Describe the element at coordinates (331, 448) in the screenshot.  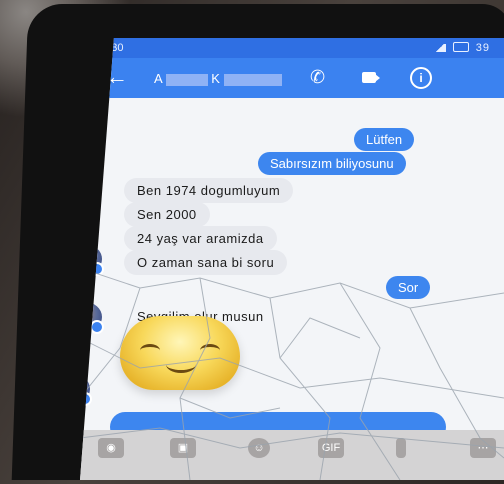
I see `gif-icon: GIF` at that location.